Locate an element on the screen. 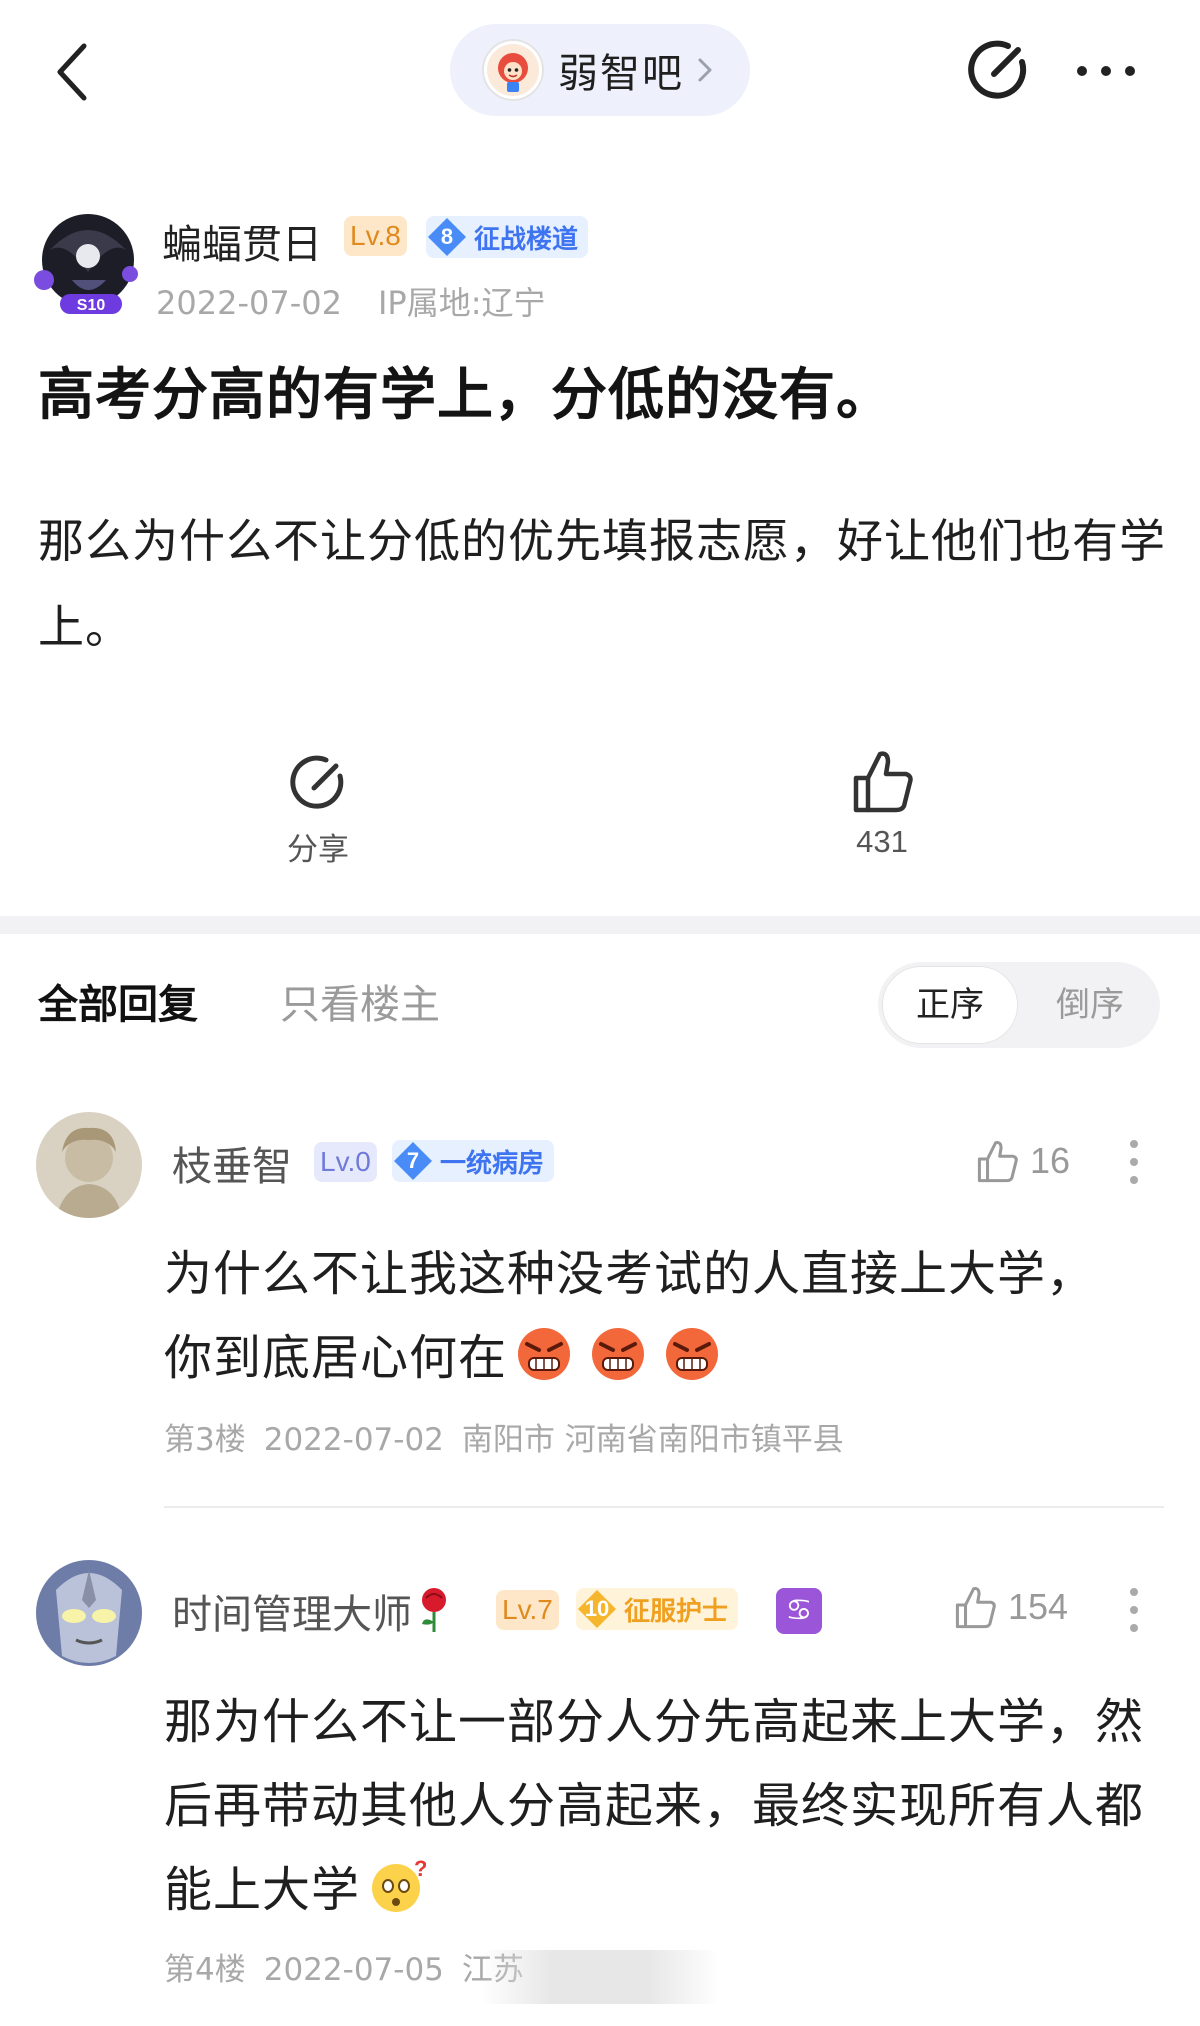  reply-title-text: 征服护士 is located at coordinates (676, 1611).